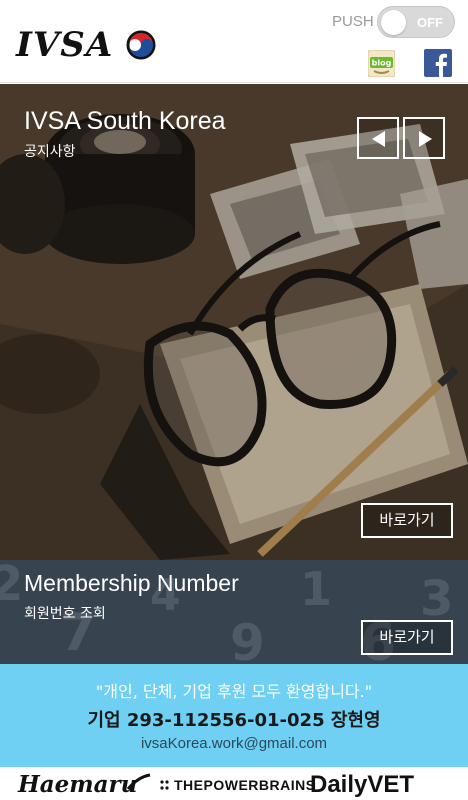 Image resolution: width=468 pixels, height=800 pixels. I want to click on haemaru-swoosh-icon, so click(138, 781).